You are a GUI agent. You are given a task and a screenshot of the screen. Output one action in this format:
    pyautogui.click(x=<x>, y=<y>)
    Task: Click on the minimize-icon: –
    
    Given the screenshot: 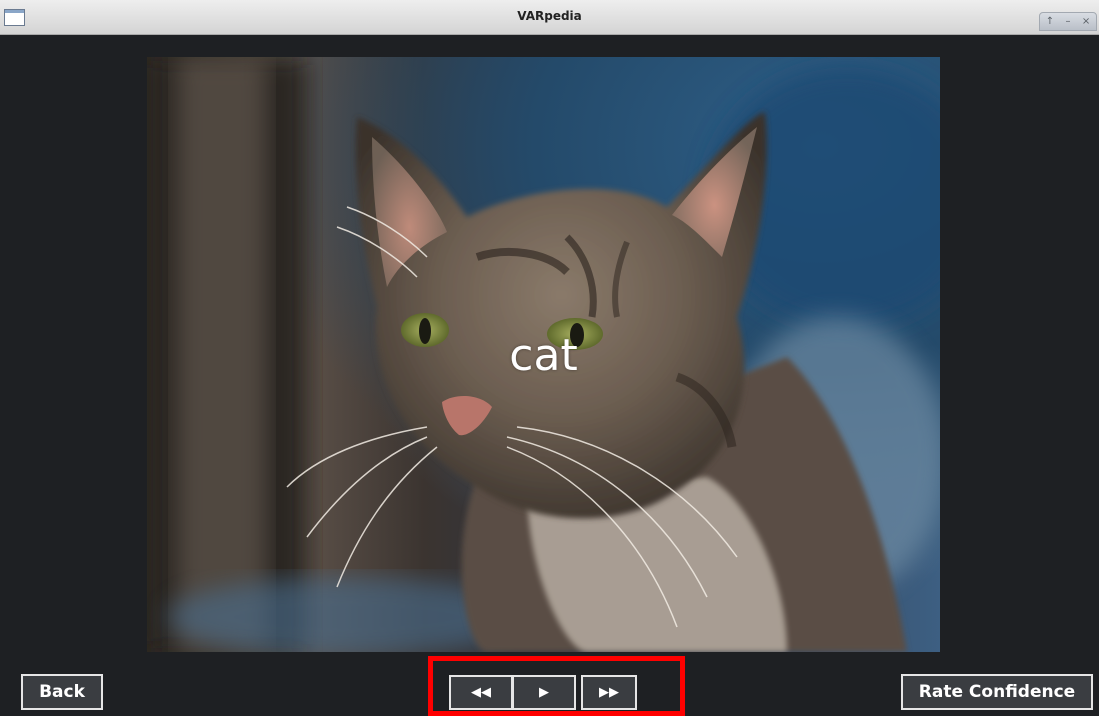 What is the action you would take?
    pyautogui.click(x=1068, y=21)
    